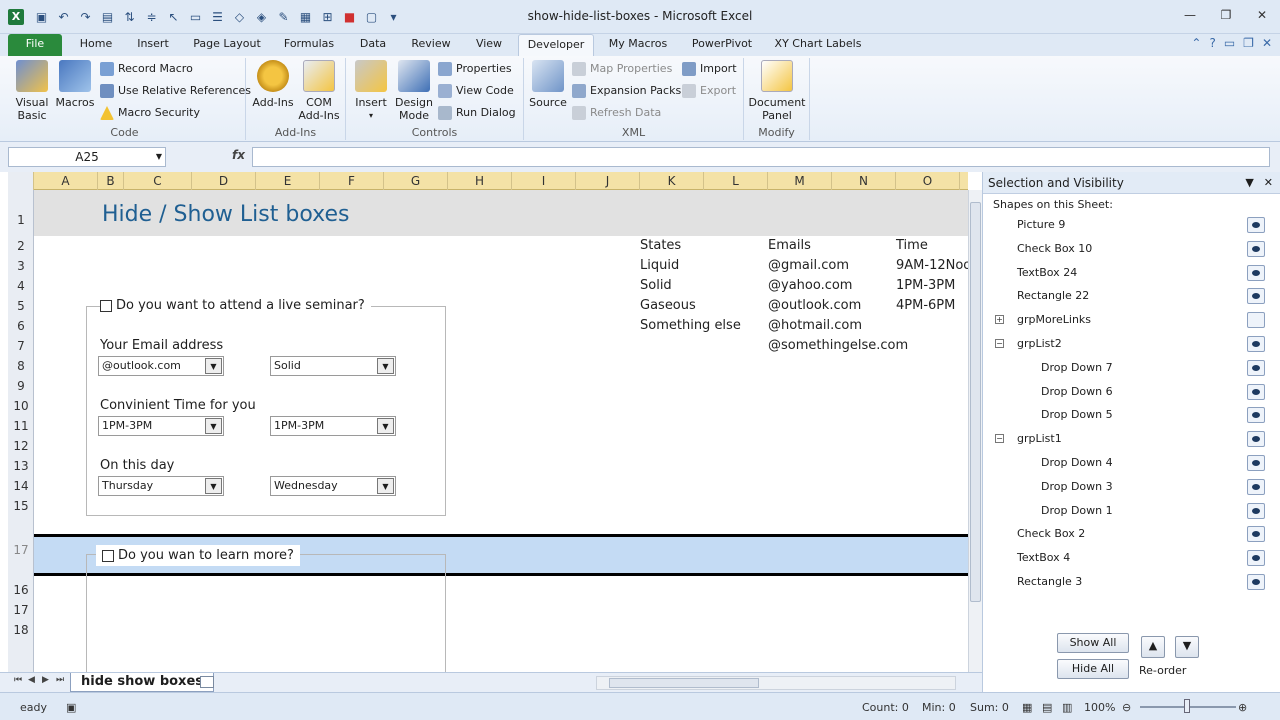 The image size is (1280, 720). What do you see at coordinates (31, 680) in the screenshot?
I see `prev-sheet-icon: ◀` at bounding box center [31, 680].